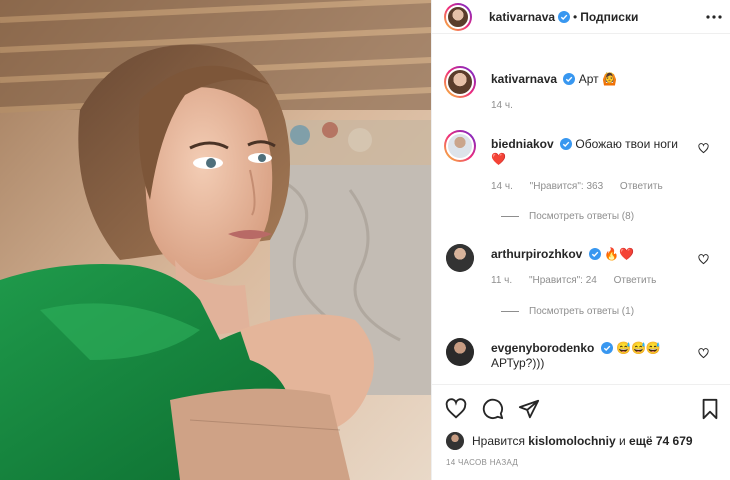 Image resolution: width=730 pixels, height=480 pixels. I want to click on share-send-icon, so click(529, 409).